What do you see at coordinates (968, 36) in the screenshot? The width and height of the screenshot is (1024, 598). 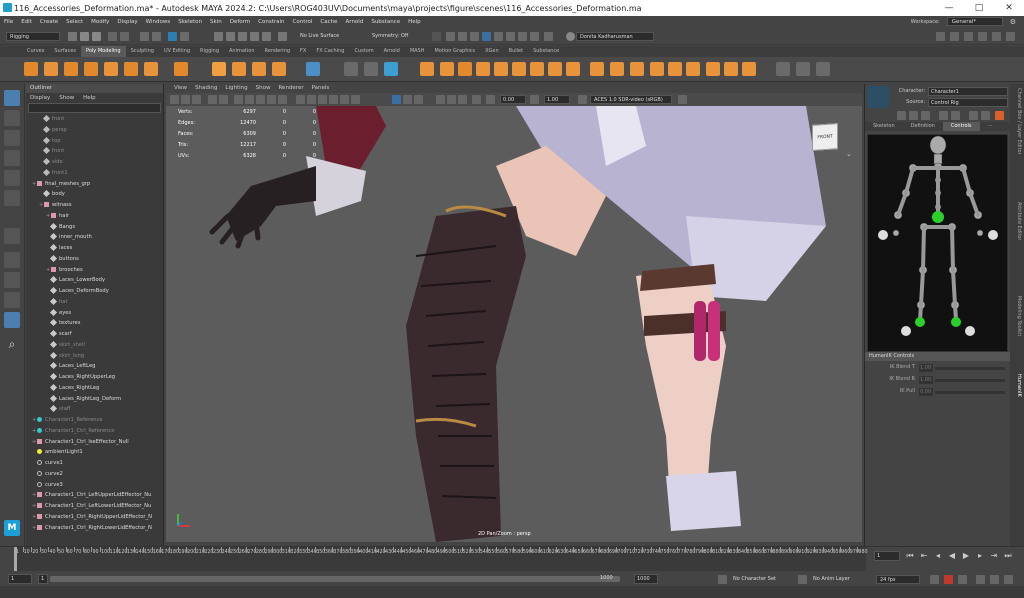 I see `attribute-editor-toggle-icon` at bounding box center [968, 36].